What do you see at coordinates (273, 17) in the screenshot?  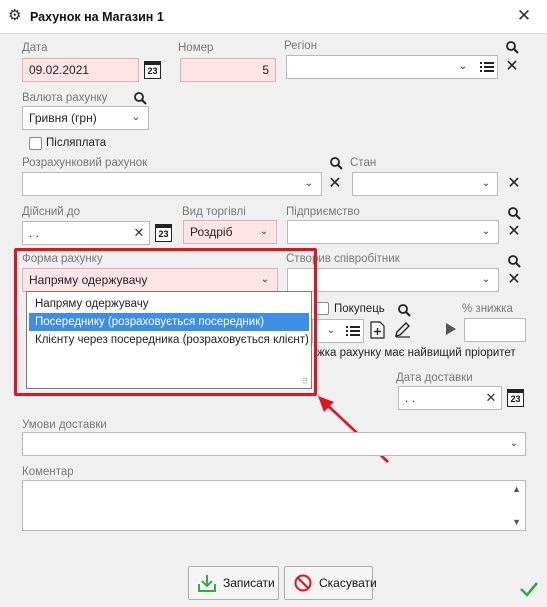 I see `title-bar: ⚙ Рахунок на Магазин 1 ✕` at bounding box center [273, 17].